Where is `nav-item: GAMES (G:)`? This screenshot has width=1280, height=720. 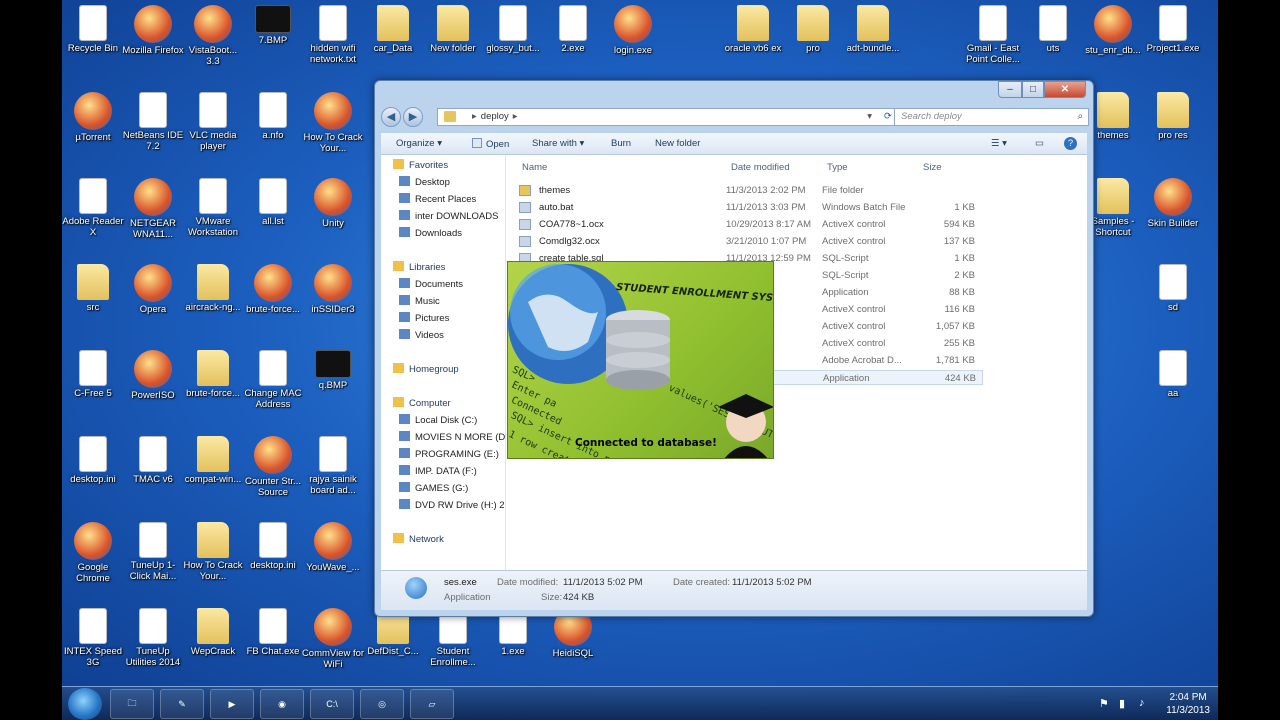
nav-item: GAMES (G:) is located at coordinates (433, 488).